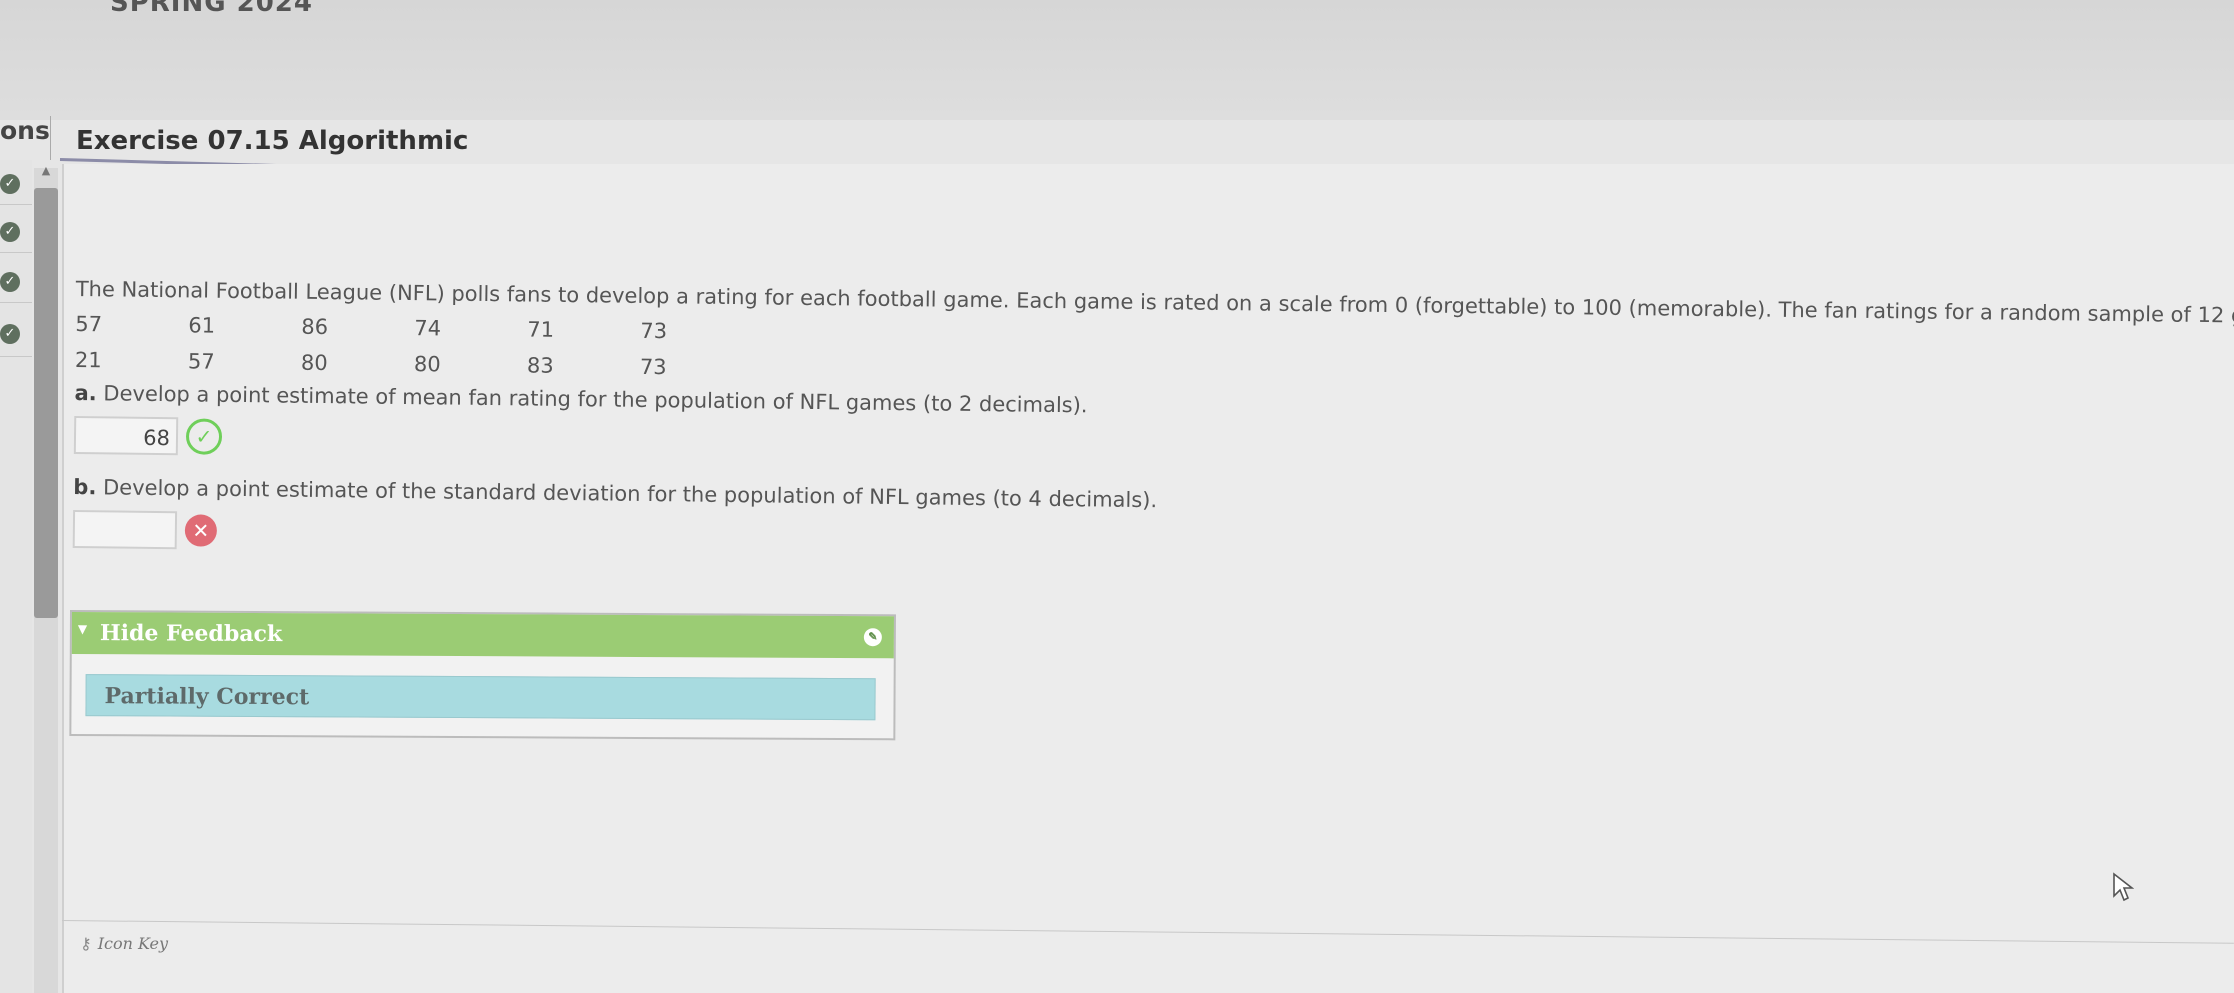 This screenshot has height=993, width=2234. I want to click on part-b-answer-input, so click(125, 529).